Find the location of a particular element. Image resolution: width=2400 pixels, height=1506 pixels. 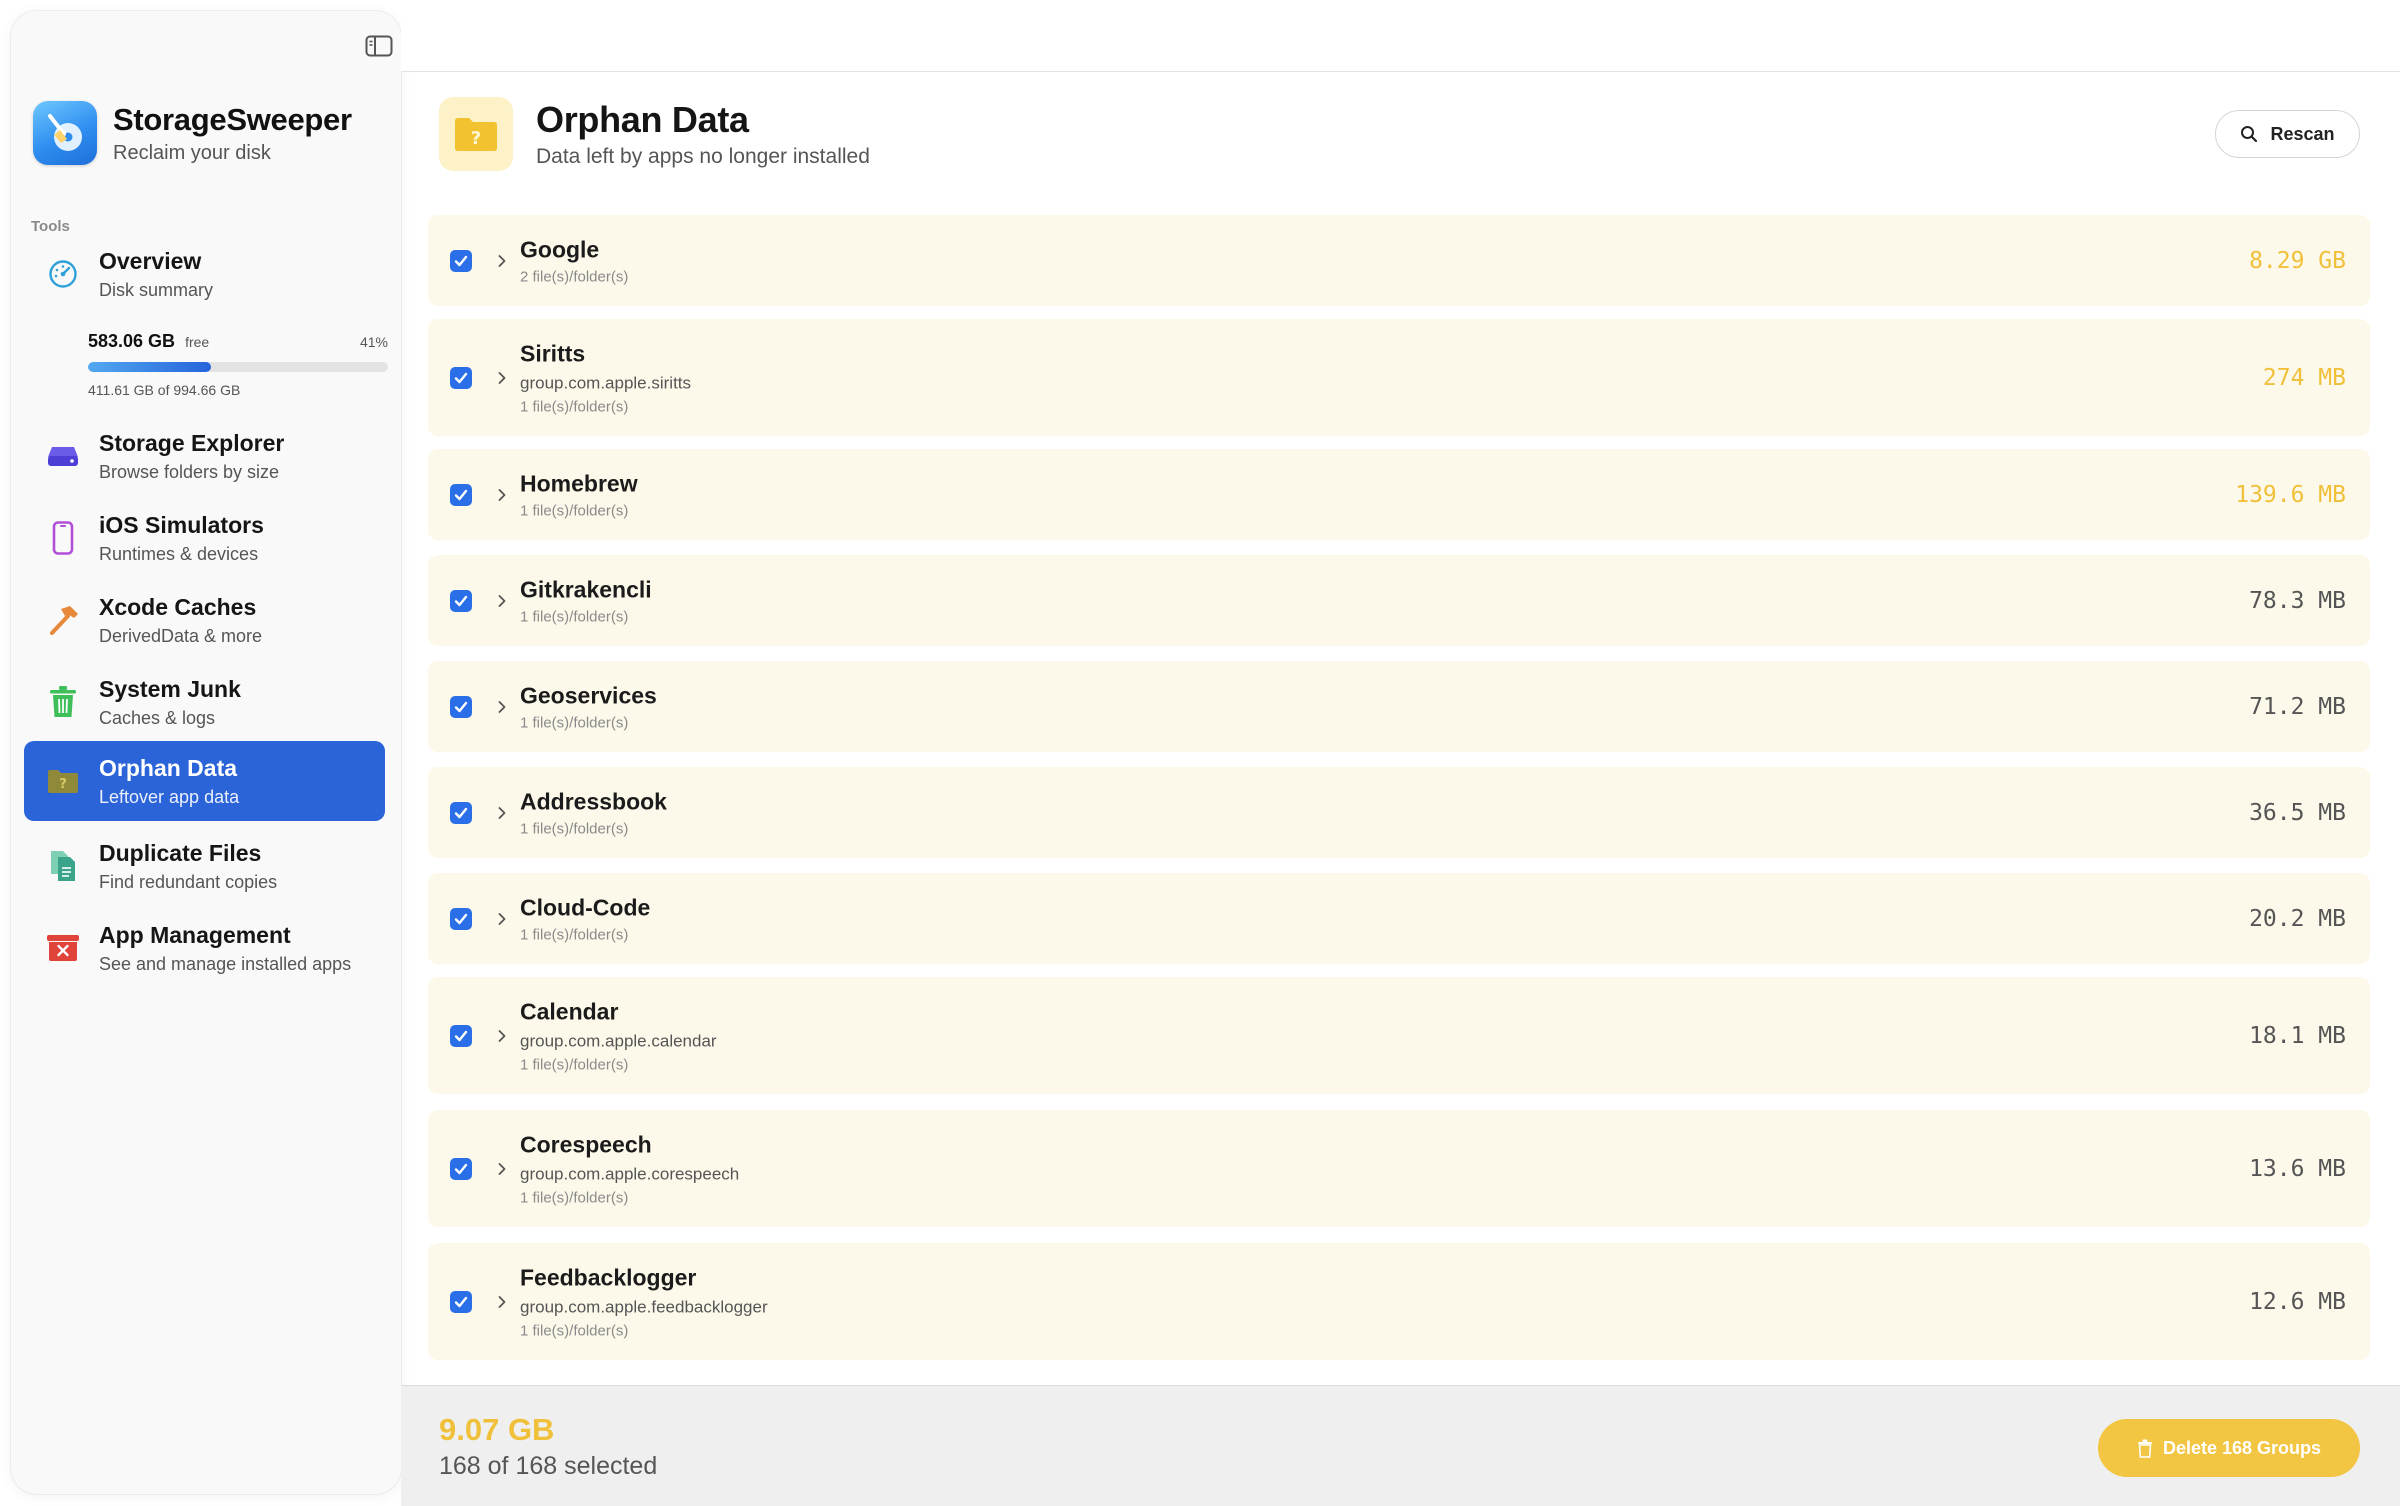

row-name: Gitkrakencli is located at coordinates (586, 589).